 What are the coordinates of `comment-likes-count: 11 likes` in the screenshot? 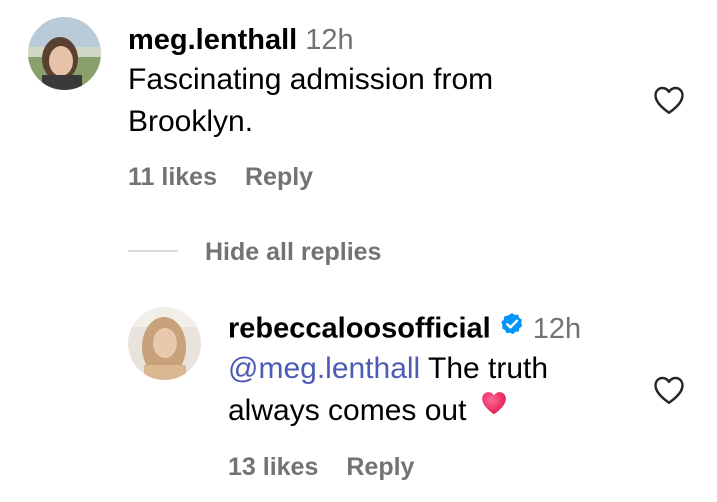 It's located at (172, 177).